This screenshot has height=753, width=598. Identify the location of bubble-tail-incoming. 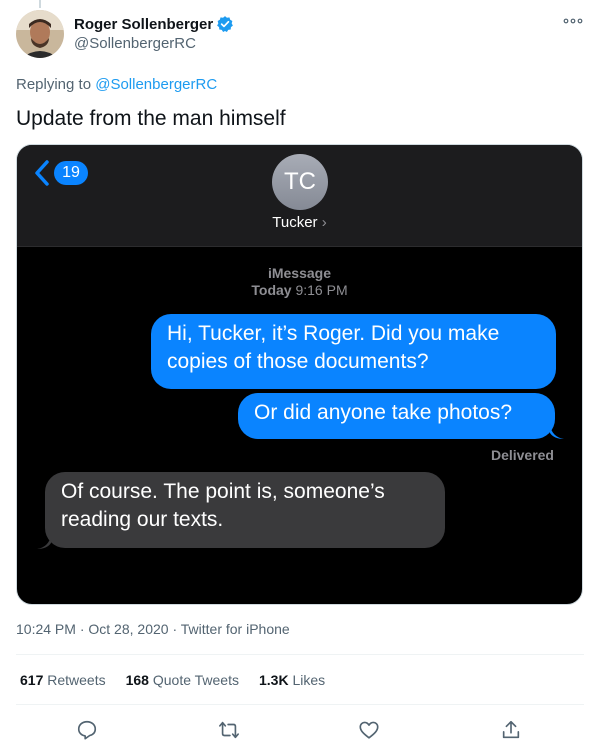
(44, 542).